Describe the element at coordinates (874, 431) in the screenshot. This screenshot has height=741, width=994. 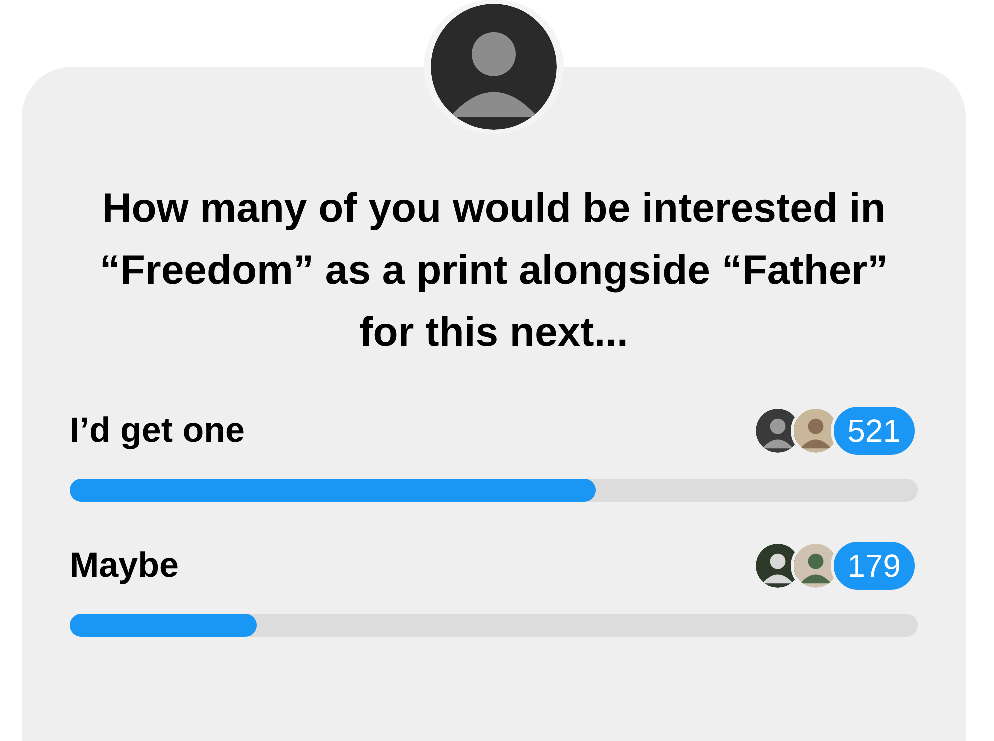
I see `vote-count: 521` at that location.